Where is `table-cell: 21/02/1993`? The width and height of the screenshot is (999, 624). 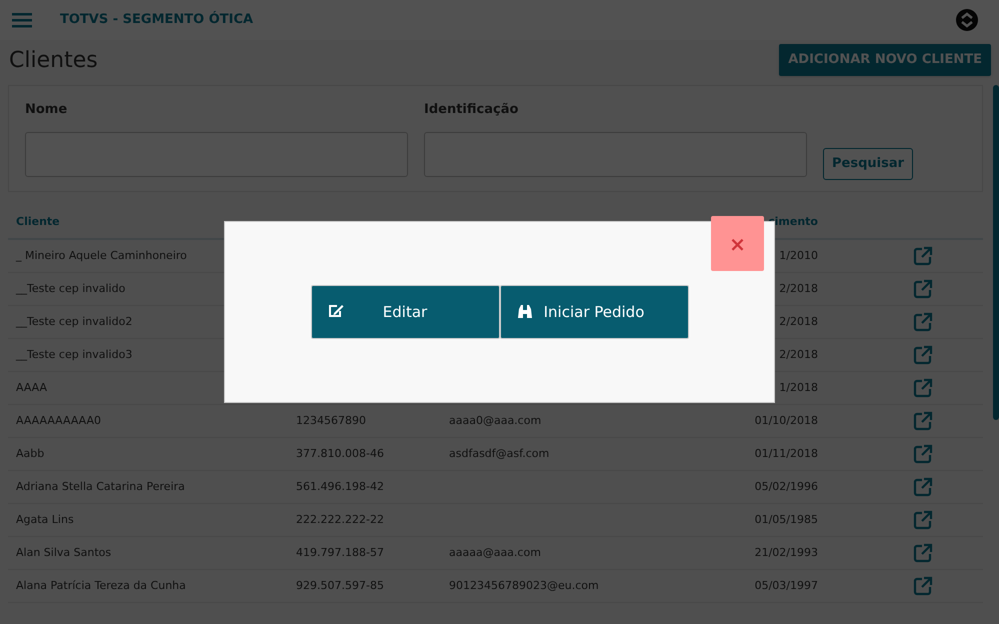 table-cell: 21/02/1993 is located at coordinates (786, 552).